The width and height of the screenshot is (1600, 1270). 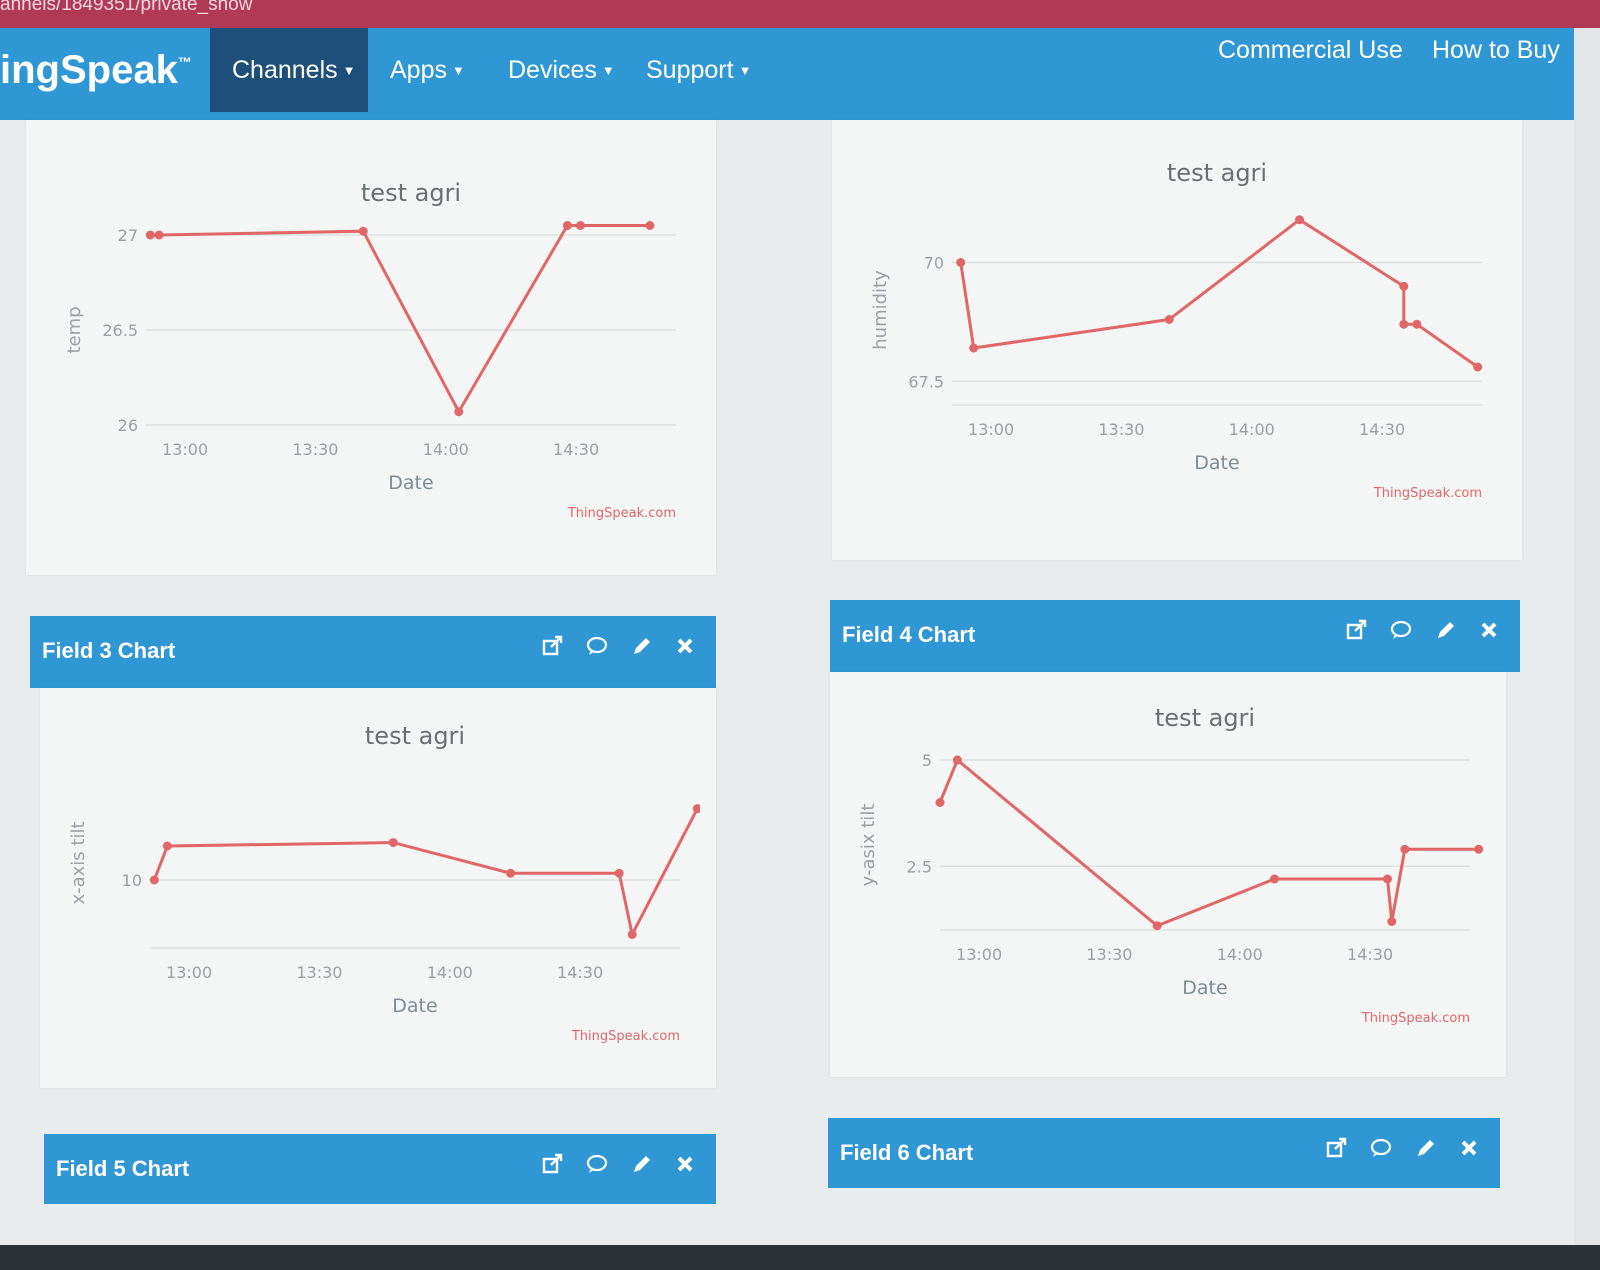 I want to click on chart-2-x-tick-label: 14:30, so click(x=580, y=972).